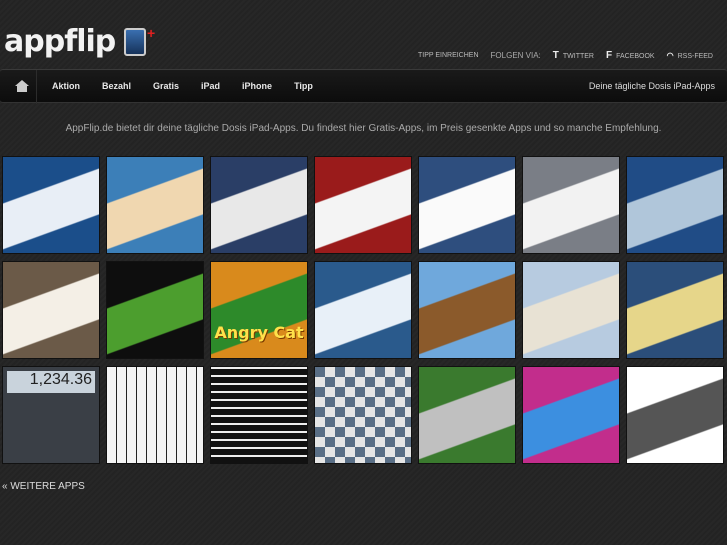 This screenshot has height=545, width=727. Describe the element at coordinates (259, 332) in the screenshot. I see `angry-cat-title: Angry Cat` at that location.